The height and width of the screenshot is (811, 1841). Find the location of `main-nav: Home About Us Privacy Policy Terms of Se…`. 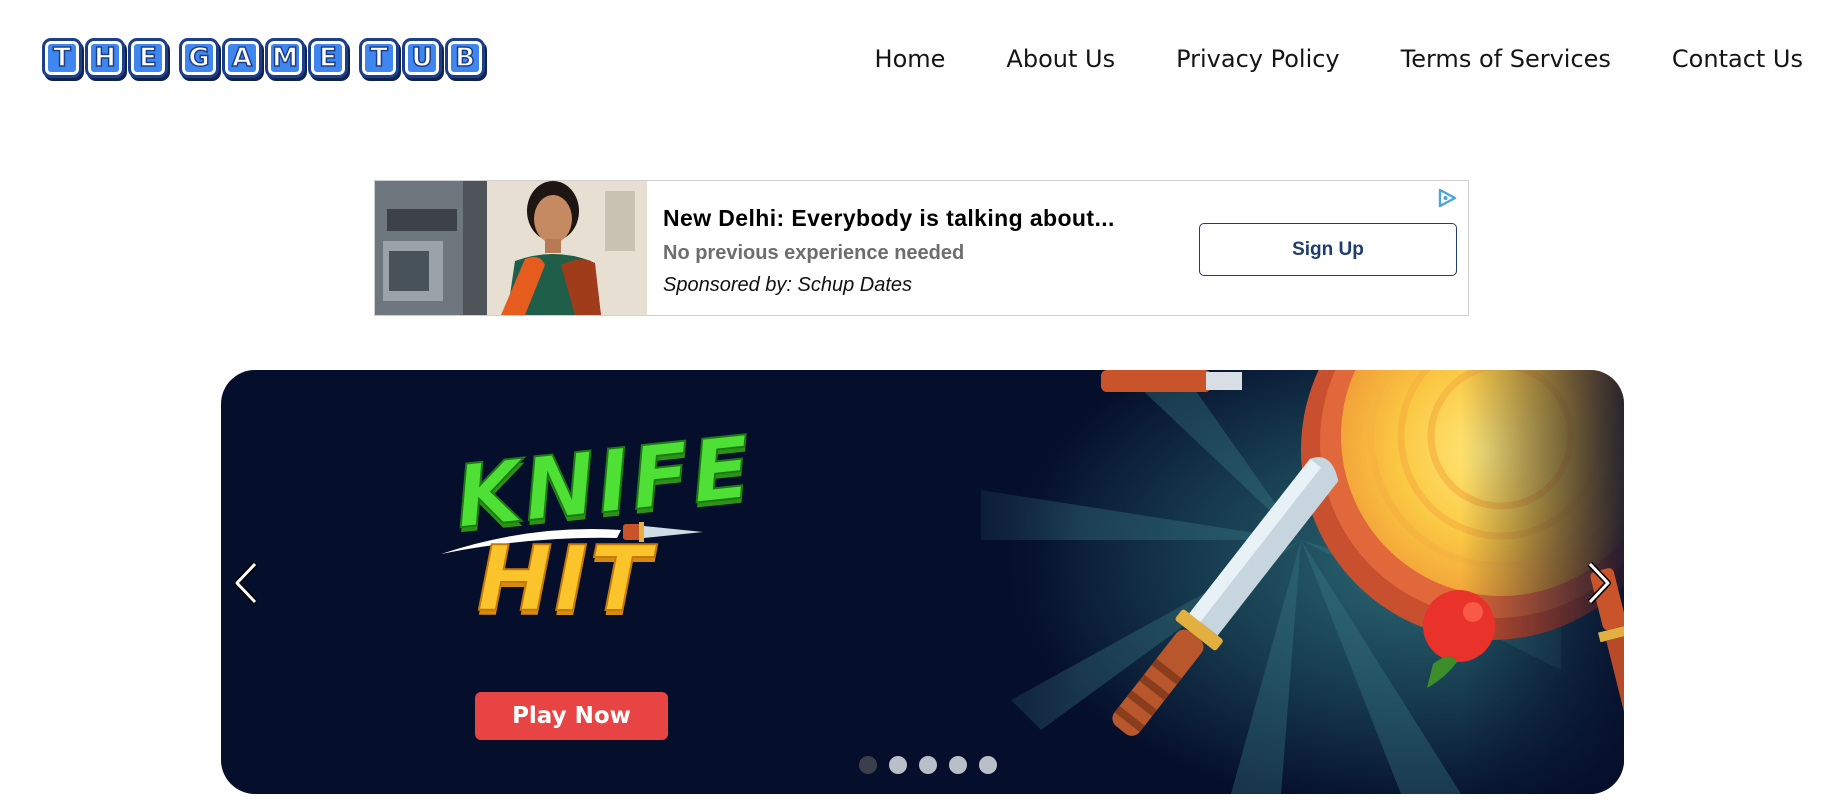

main-nav: Home About Us Privacy Policy Terms of Se… is located at coordinates (1339, 59).